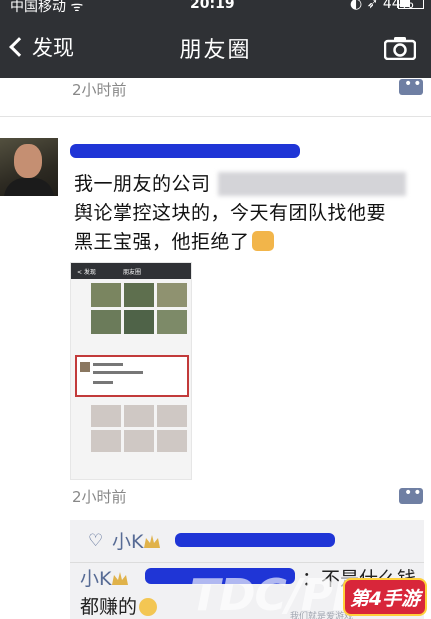  I want to click on like-user: 小K, so click(136, 540).